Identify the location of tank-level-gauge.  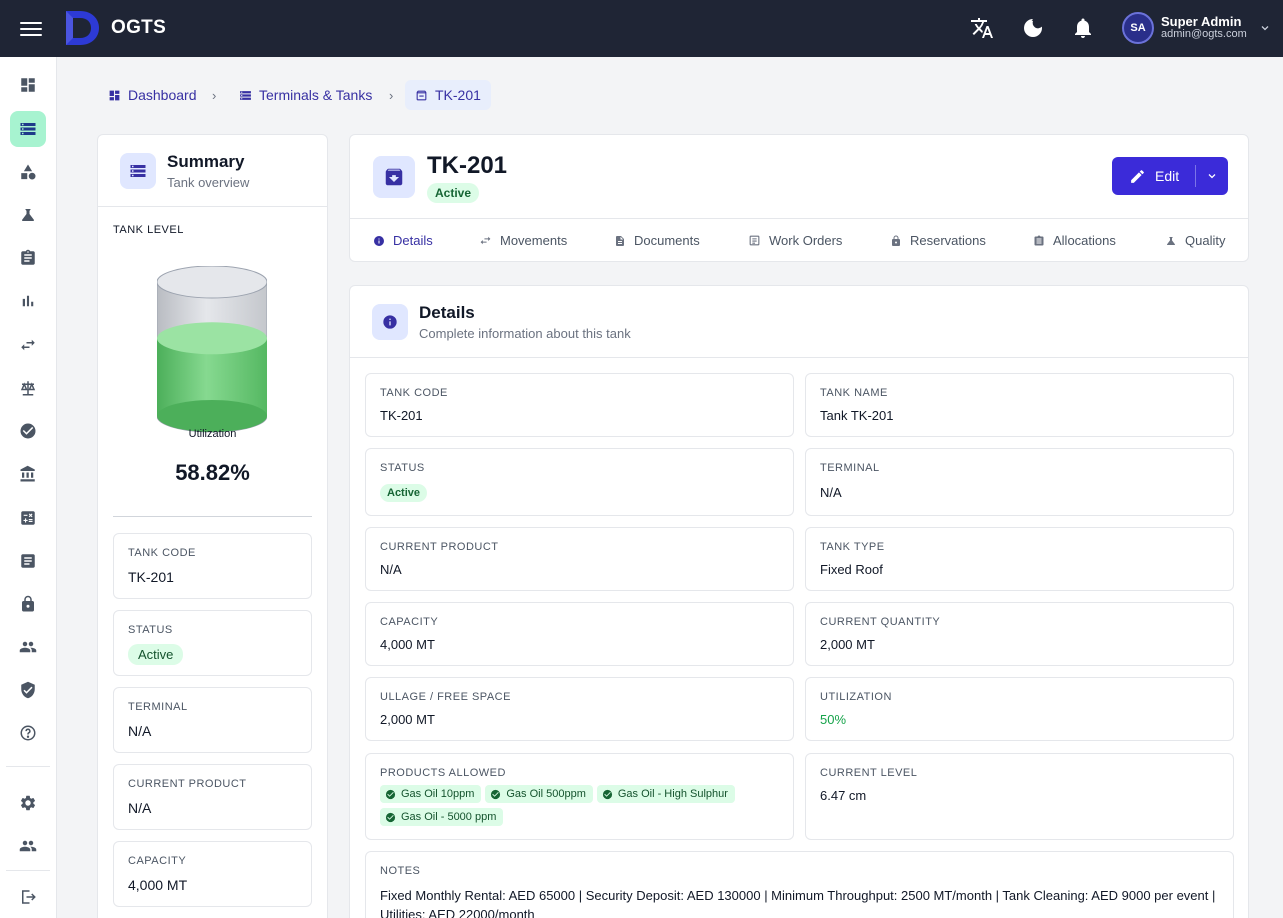
(212, 349).